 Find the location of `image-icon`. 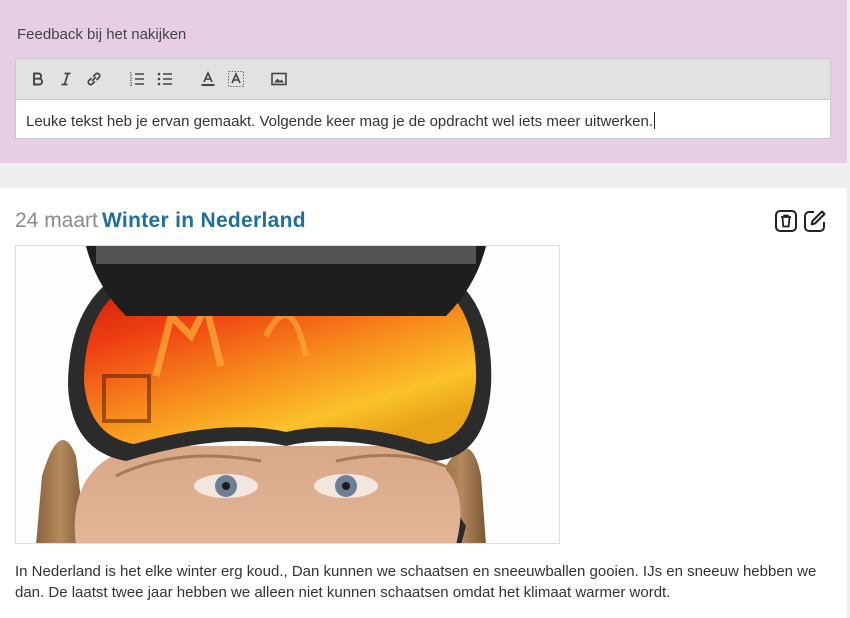

image-icon is located at coordinates (279, 79).